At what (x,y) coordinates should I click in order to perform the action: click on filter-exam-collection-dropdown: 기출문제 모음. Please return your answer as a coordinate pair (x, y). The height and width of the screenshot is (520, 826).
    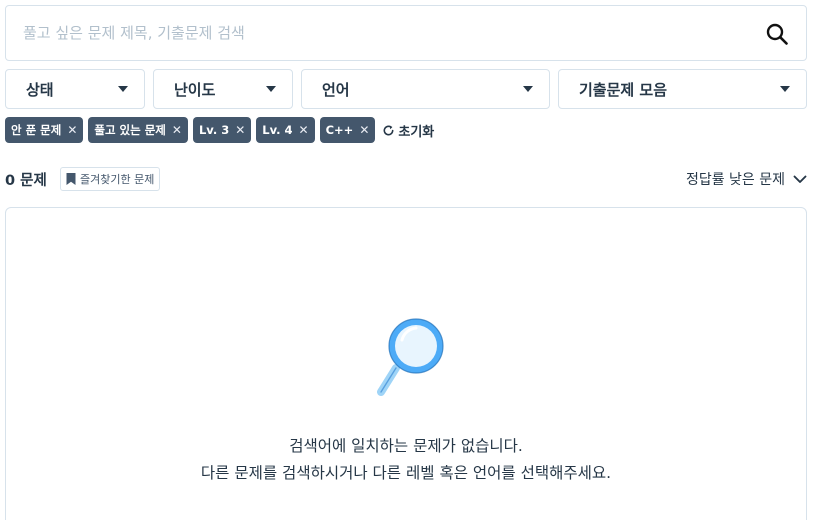
    Looking at the image, I should click on (682, 89).